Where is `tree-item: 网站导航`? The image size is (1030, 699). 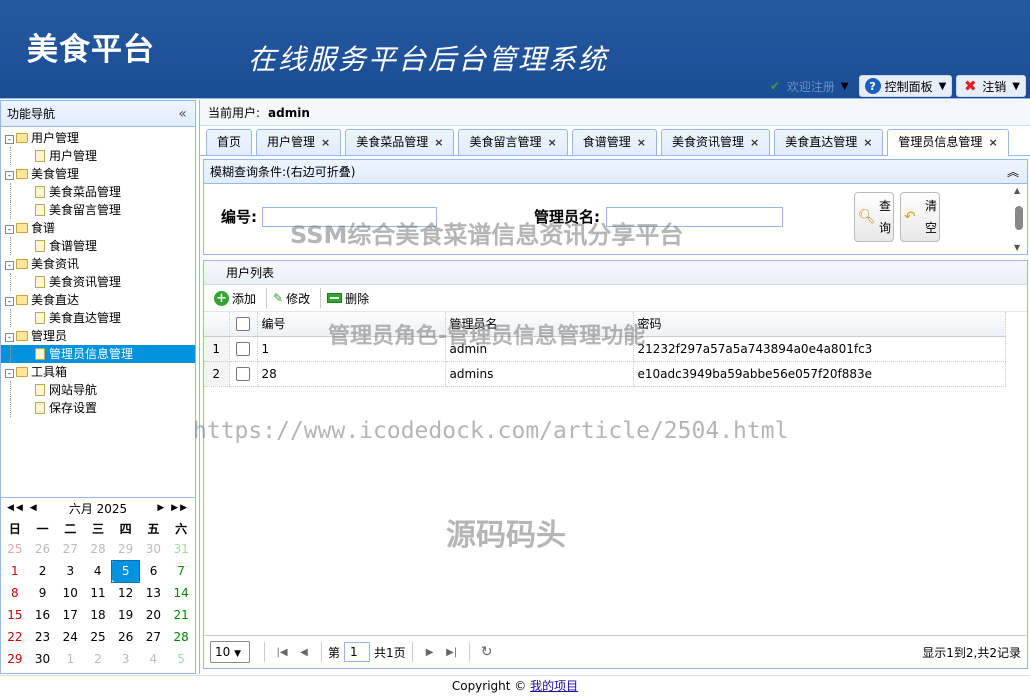 tree-item: 网站导航 is located at coordinates (98, 390).